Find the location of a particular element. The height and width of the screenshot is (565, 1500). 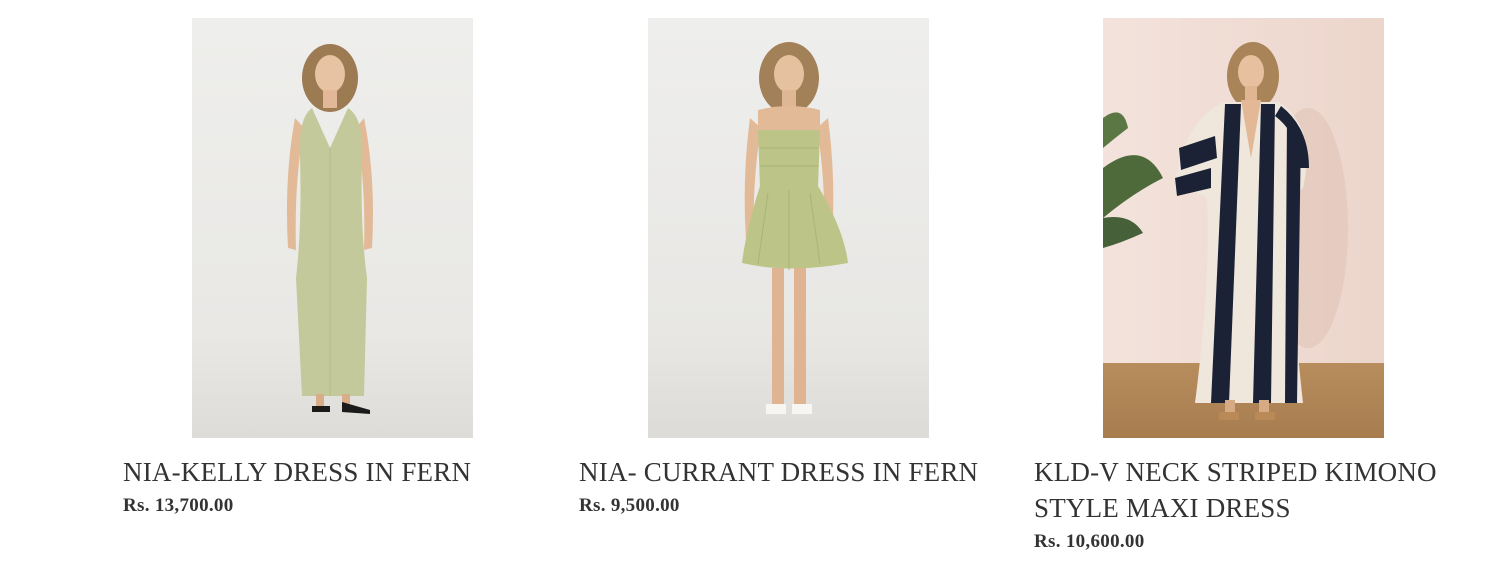

product-photo-maxi-halter-dress-icon is located at coordinates (332, 228).